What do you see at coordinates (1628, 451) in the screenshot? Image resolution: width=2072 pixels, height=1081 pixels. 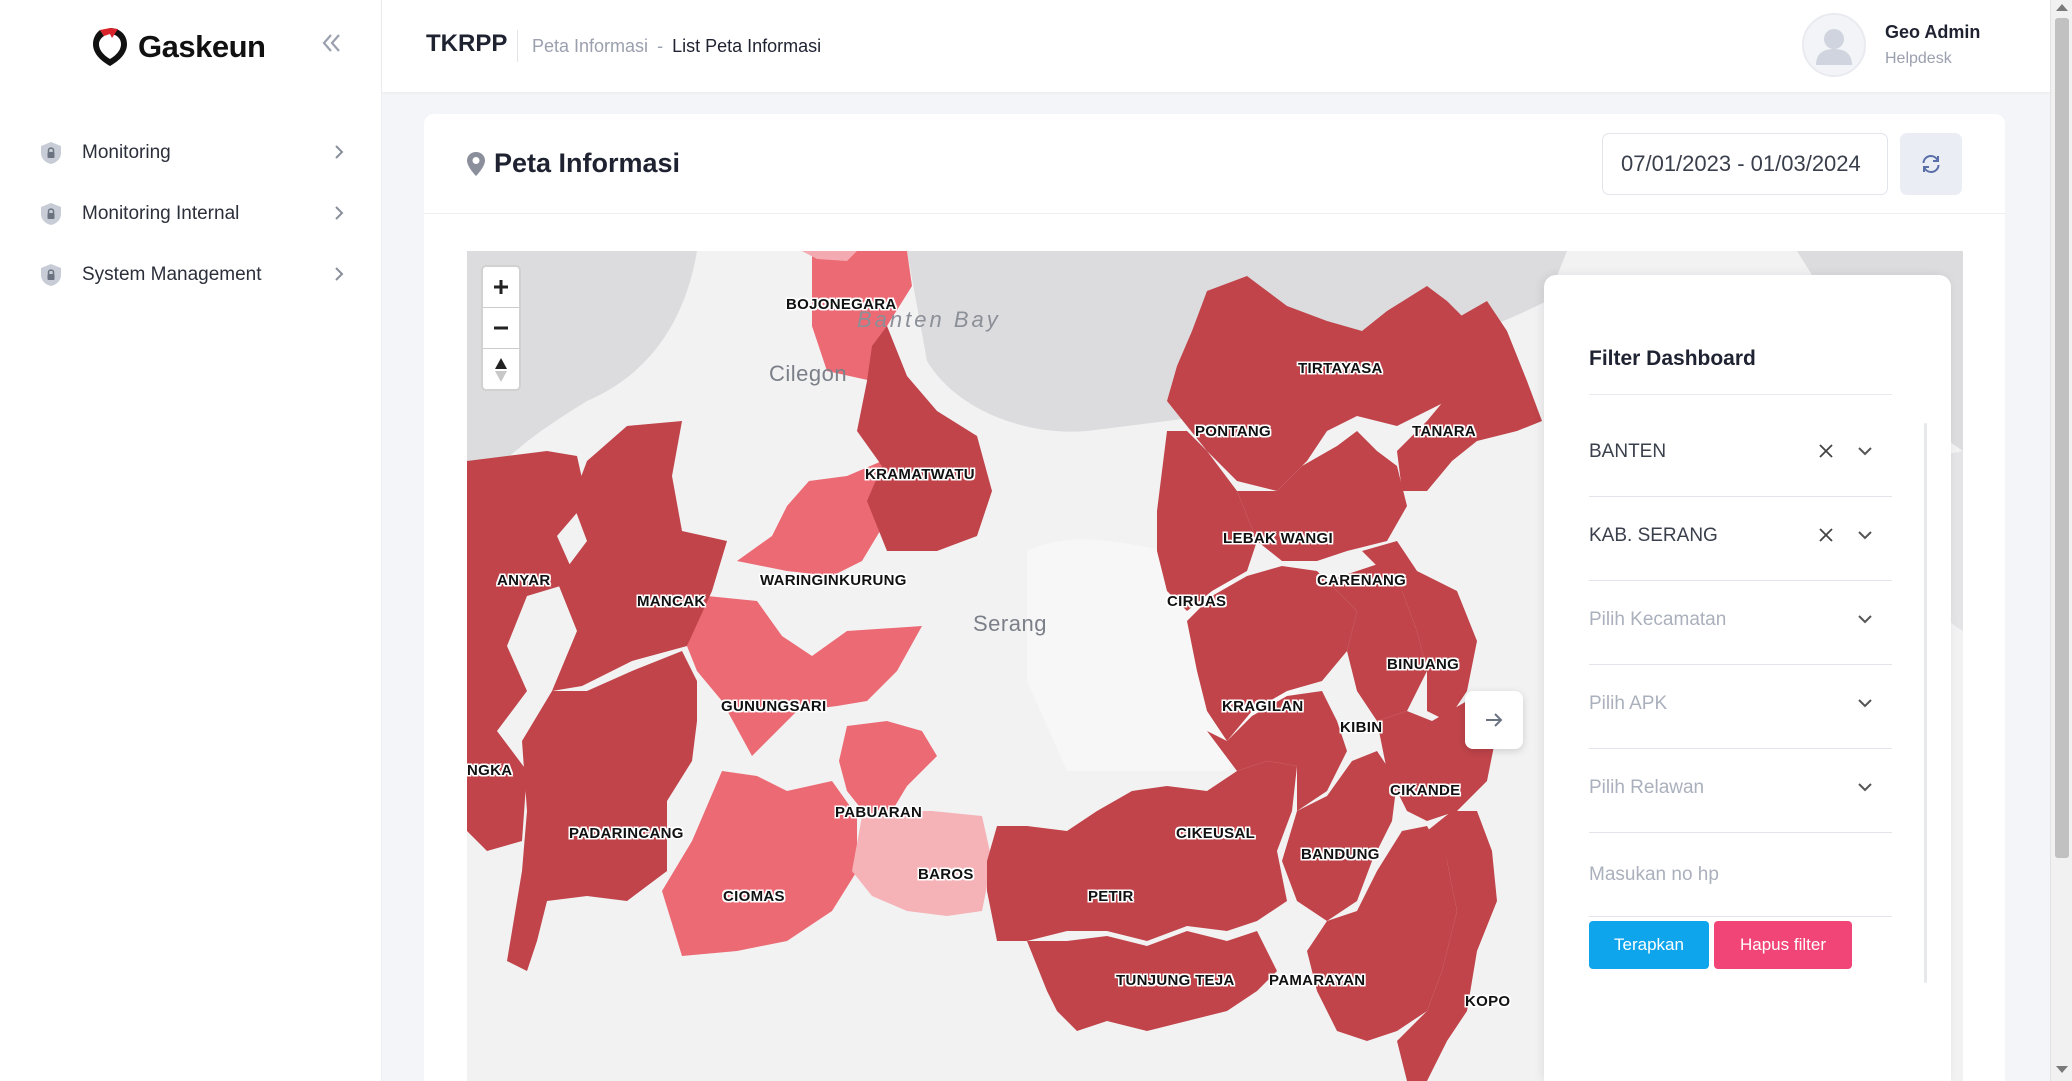 I see `province-value: BANTEN` at bounding box center [1628, 451].